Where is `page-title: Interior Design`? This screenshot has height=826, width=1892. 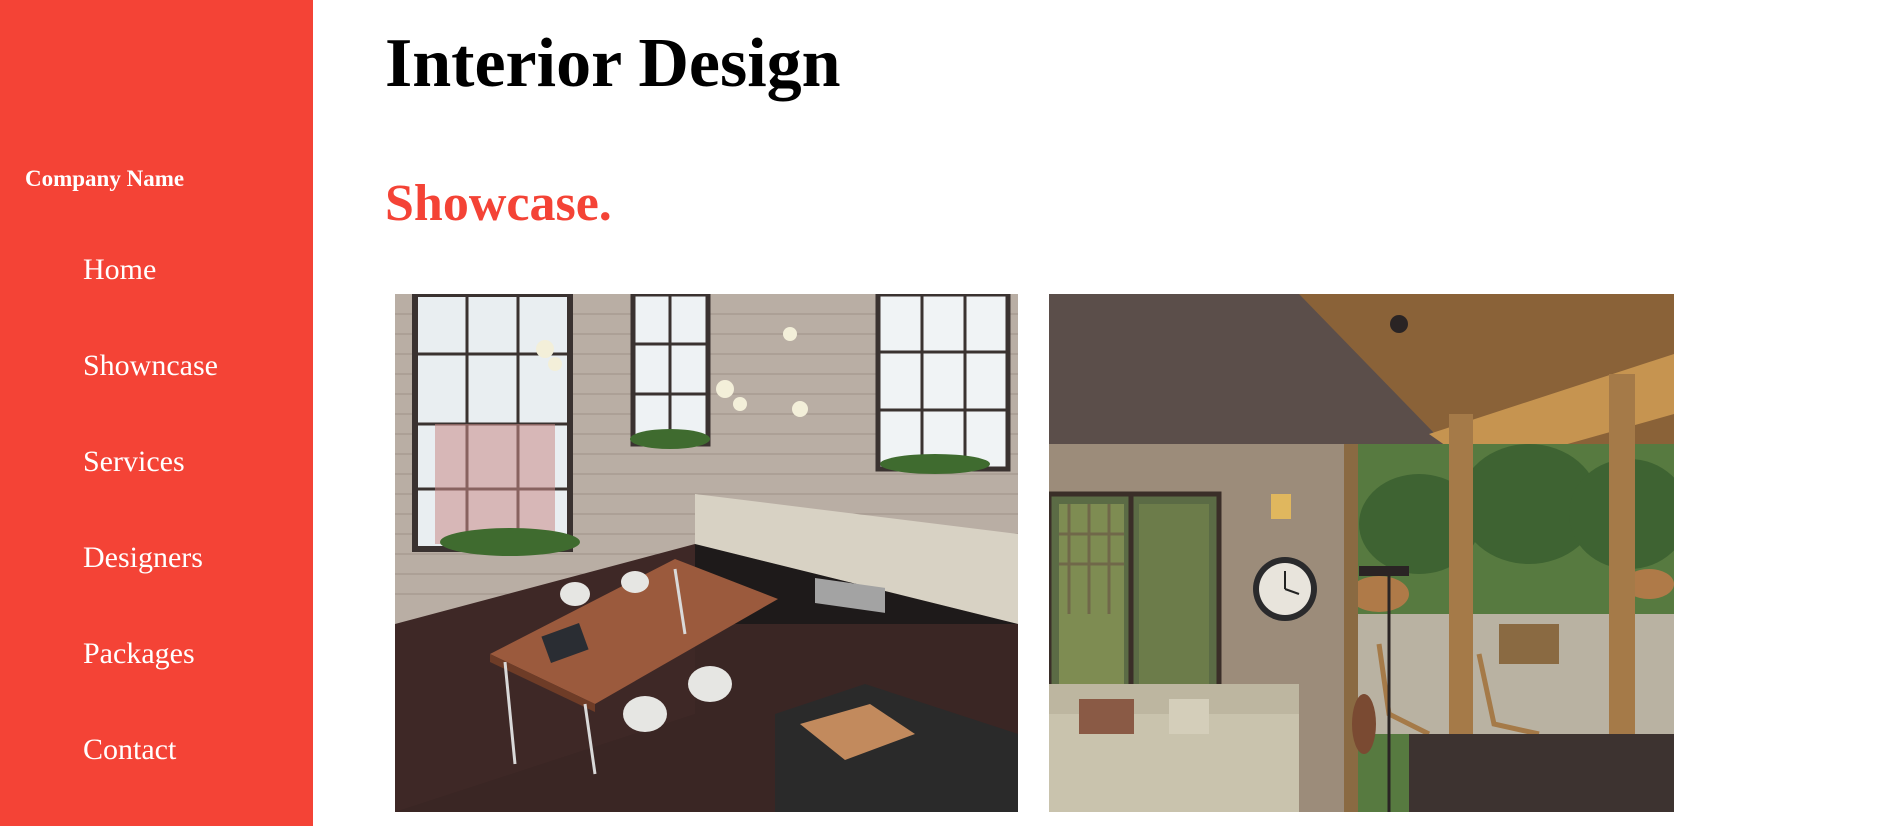 page-title: Interior Design is located at coordinates (613, 63).